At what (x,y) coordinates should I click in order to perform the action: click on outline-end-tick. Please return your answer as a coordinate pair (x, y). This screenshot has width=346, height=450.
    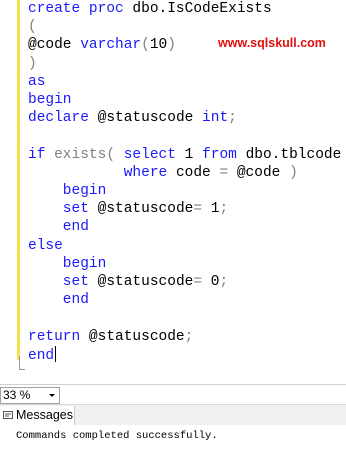
    Looking at the image, I should click on (22, 369).